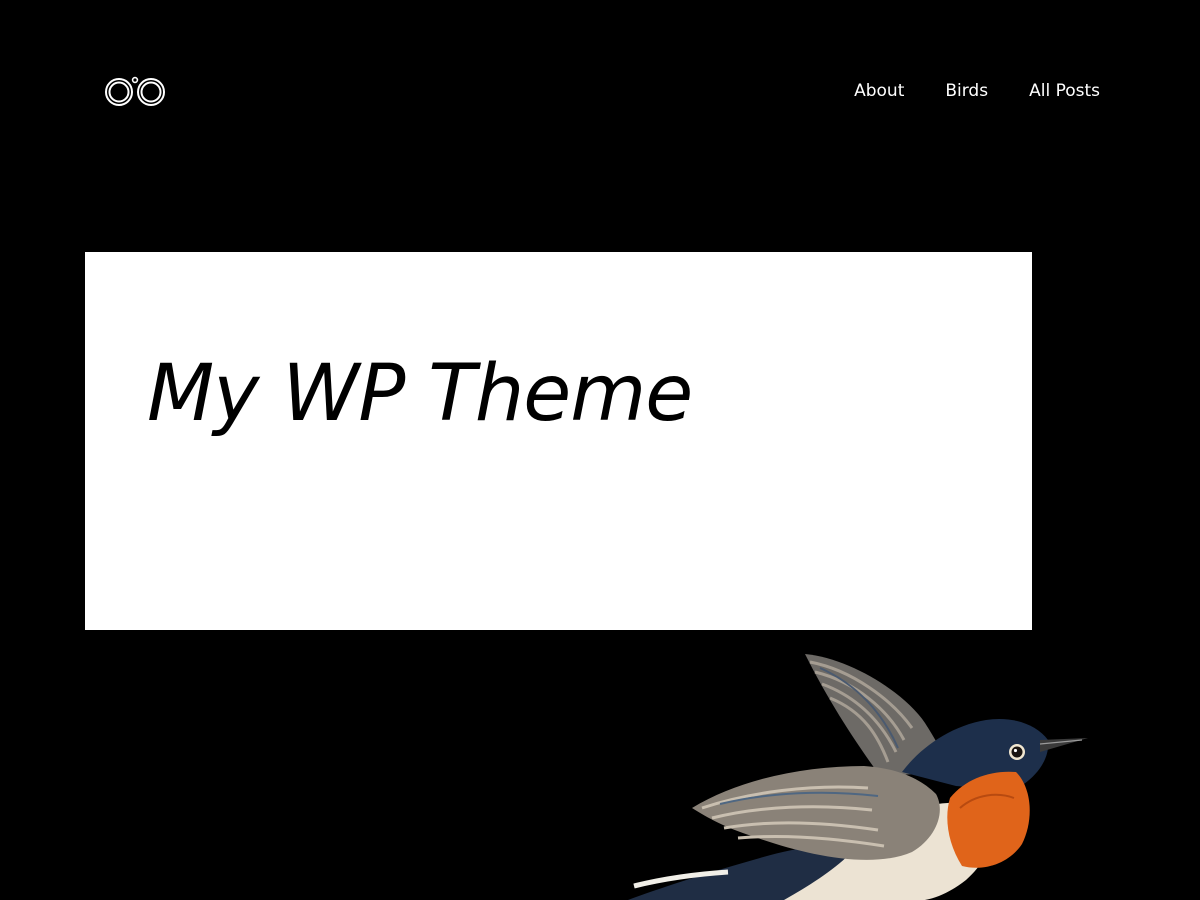  Describe the element at coordinates (136, 92) in the screenshot. I see `binoculars-icon` at that location.